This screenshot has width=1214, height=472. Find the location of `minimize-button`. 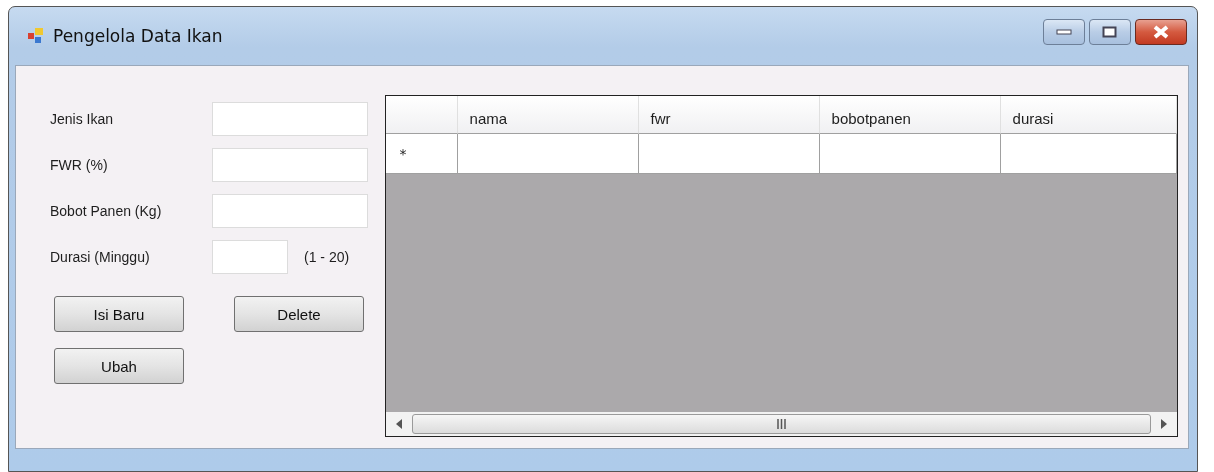

minimize-button is located at coordinates (1064, 32).